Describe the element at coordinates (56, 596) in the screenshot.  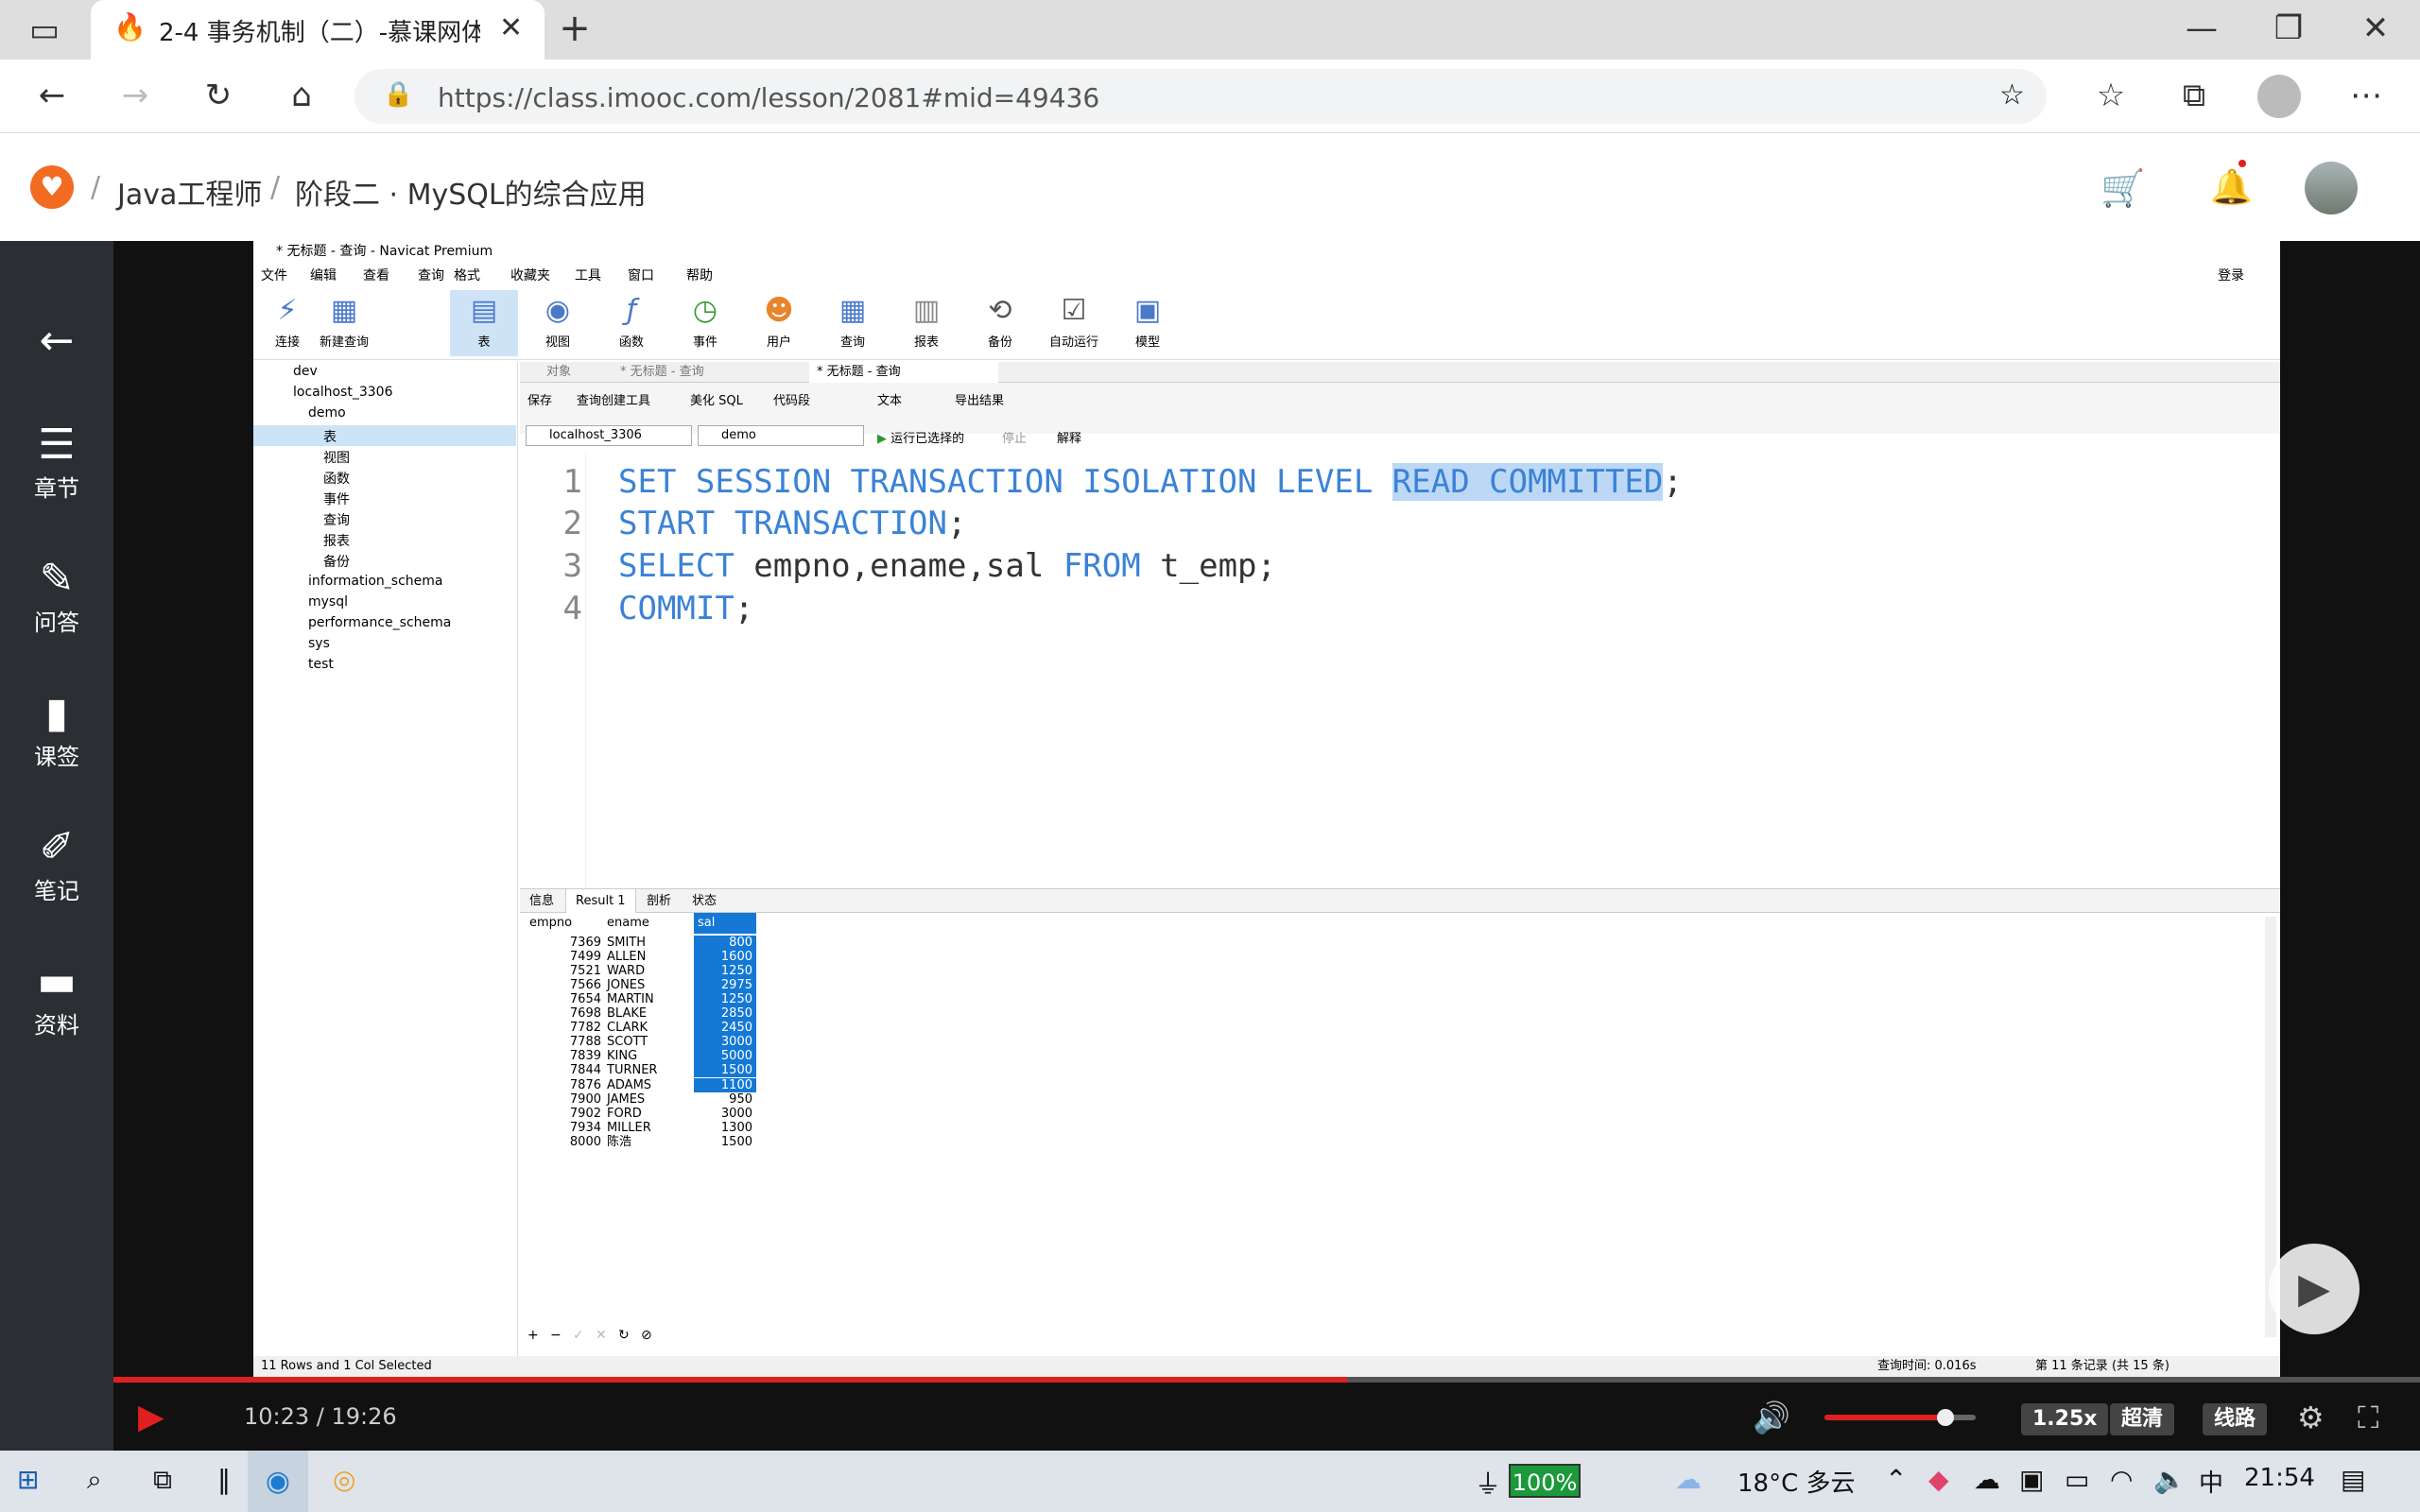
I see `nav-qa: ✎ 问答` at that location.